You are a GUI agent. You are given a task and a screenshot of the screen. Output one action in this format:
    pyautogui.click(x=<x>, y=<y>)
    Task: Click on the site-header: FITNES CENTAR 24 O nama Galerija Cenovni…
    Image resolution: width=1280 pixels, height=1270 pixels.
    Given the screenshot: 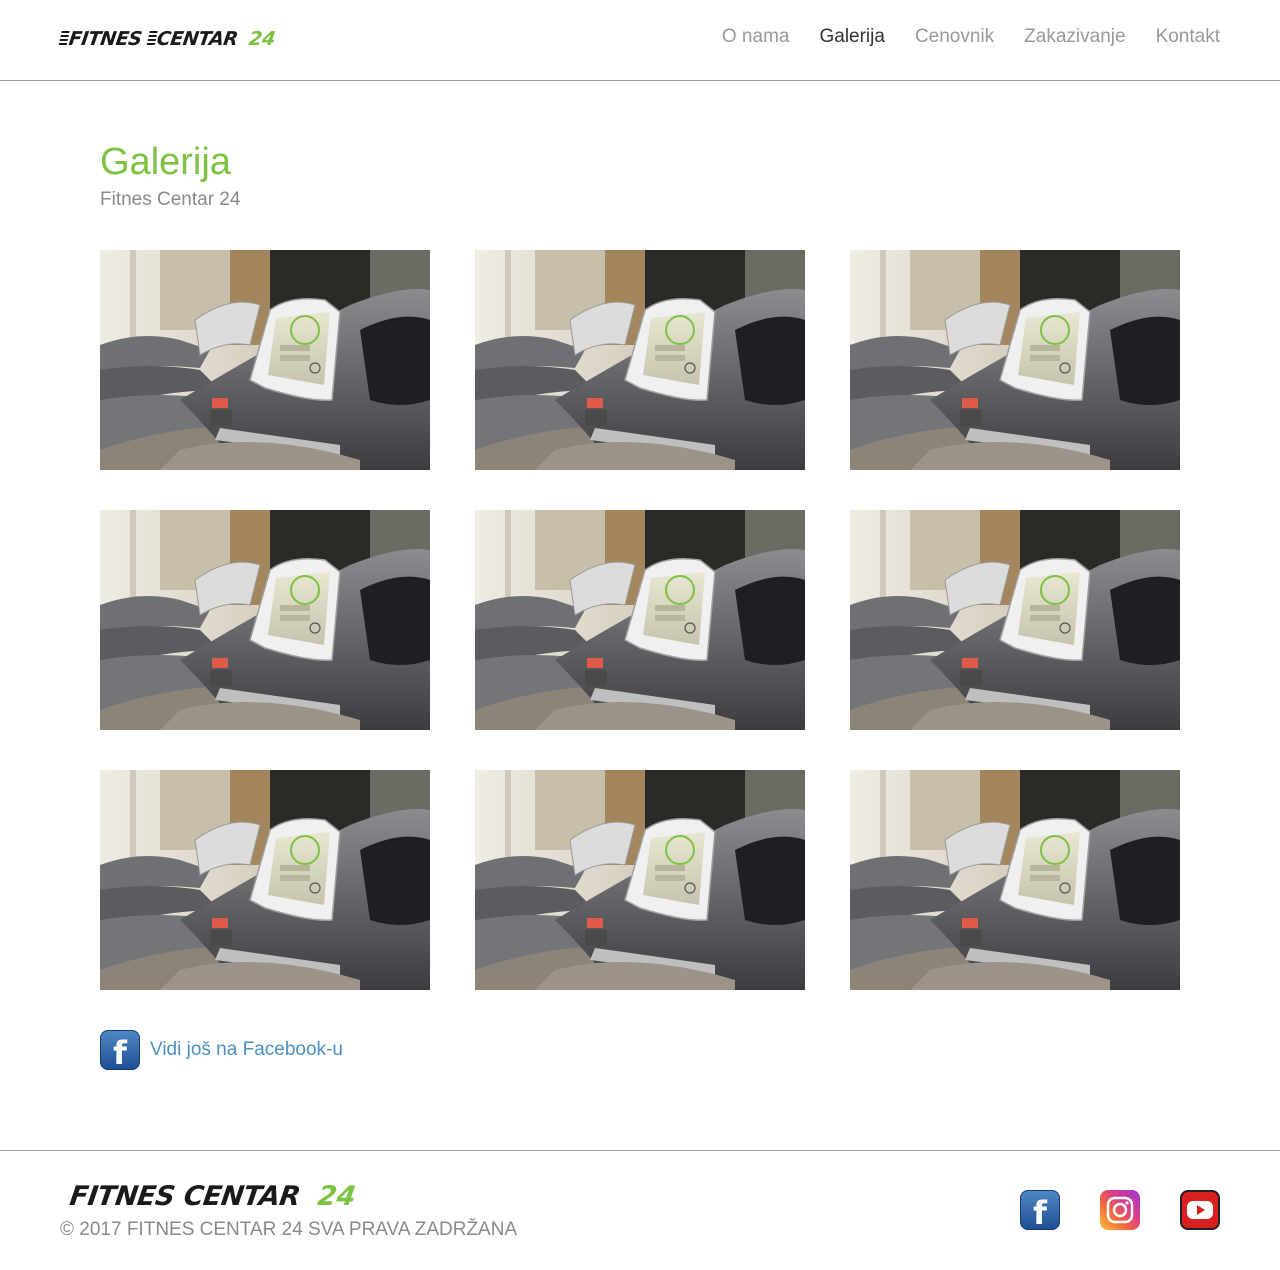 What is the action you would take?
    pyautogui.click(x=640, y=40)
    